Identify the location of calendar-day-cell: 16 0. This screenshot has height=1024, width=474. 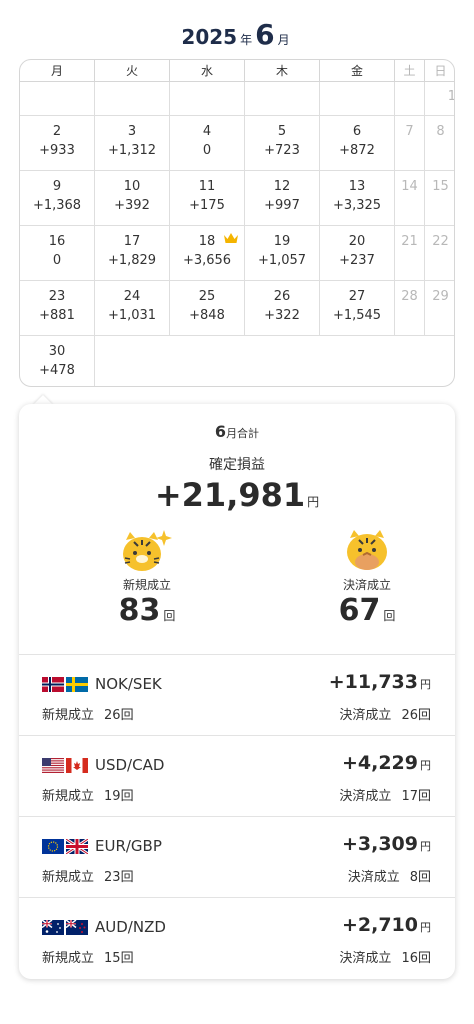
(57, 253).